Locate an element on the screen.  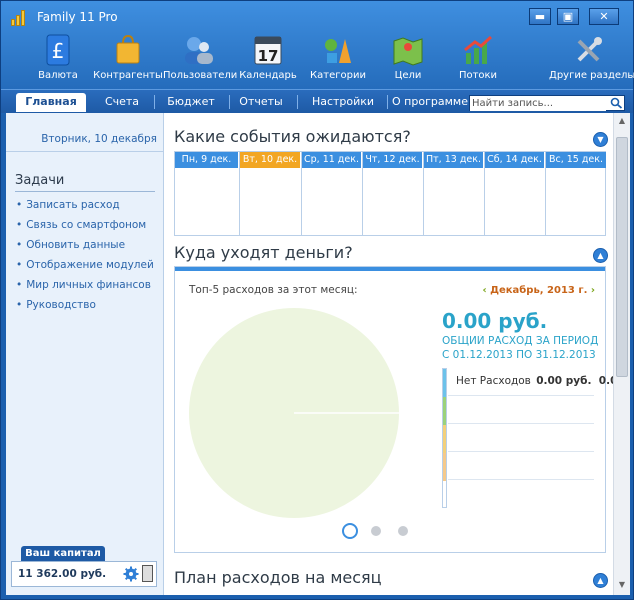
total-expense: 0.00 руб. is located at coordinates (495, 321).